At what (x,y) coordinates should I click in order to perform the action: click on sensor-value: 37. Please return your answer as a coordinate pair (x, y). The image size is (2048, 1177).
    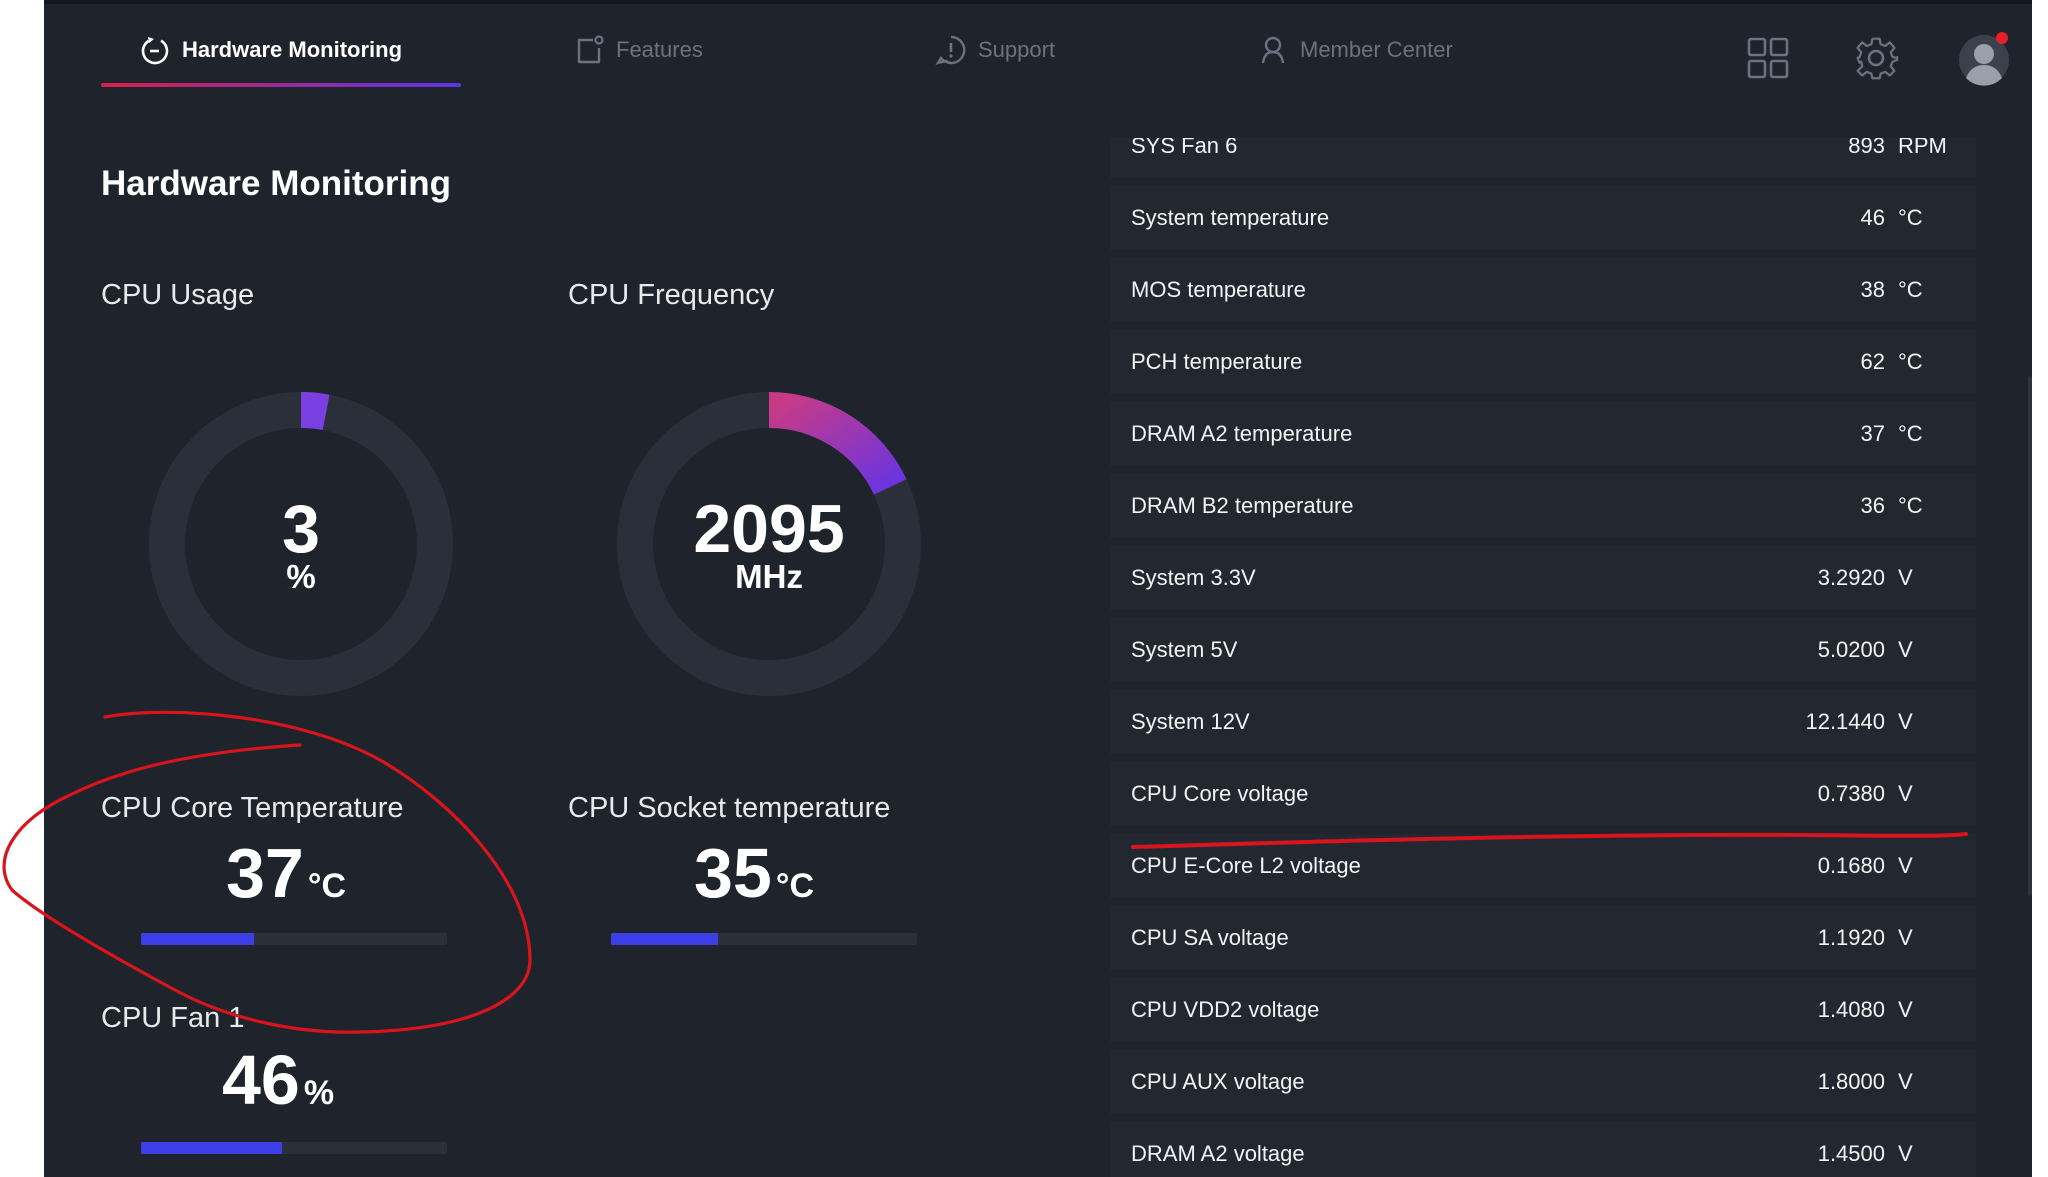
    Looking at the image, I should click on (1872, 433).